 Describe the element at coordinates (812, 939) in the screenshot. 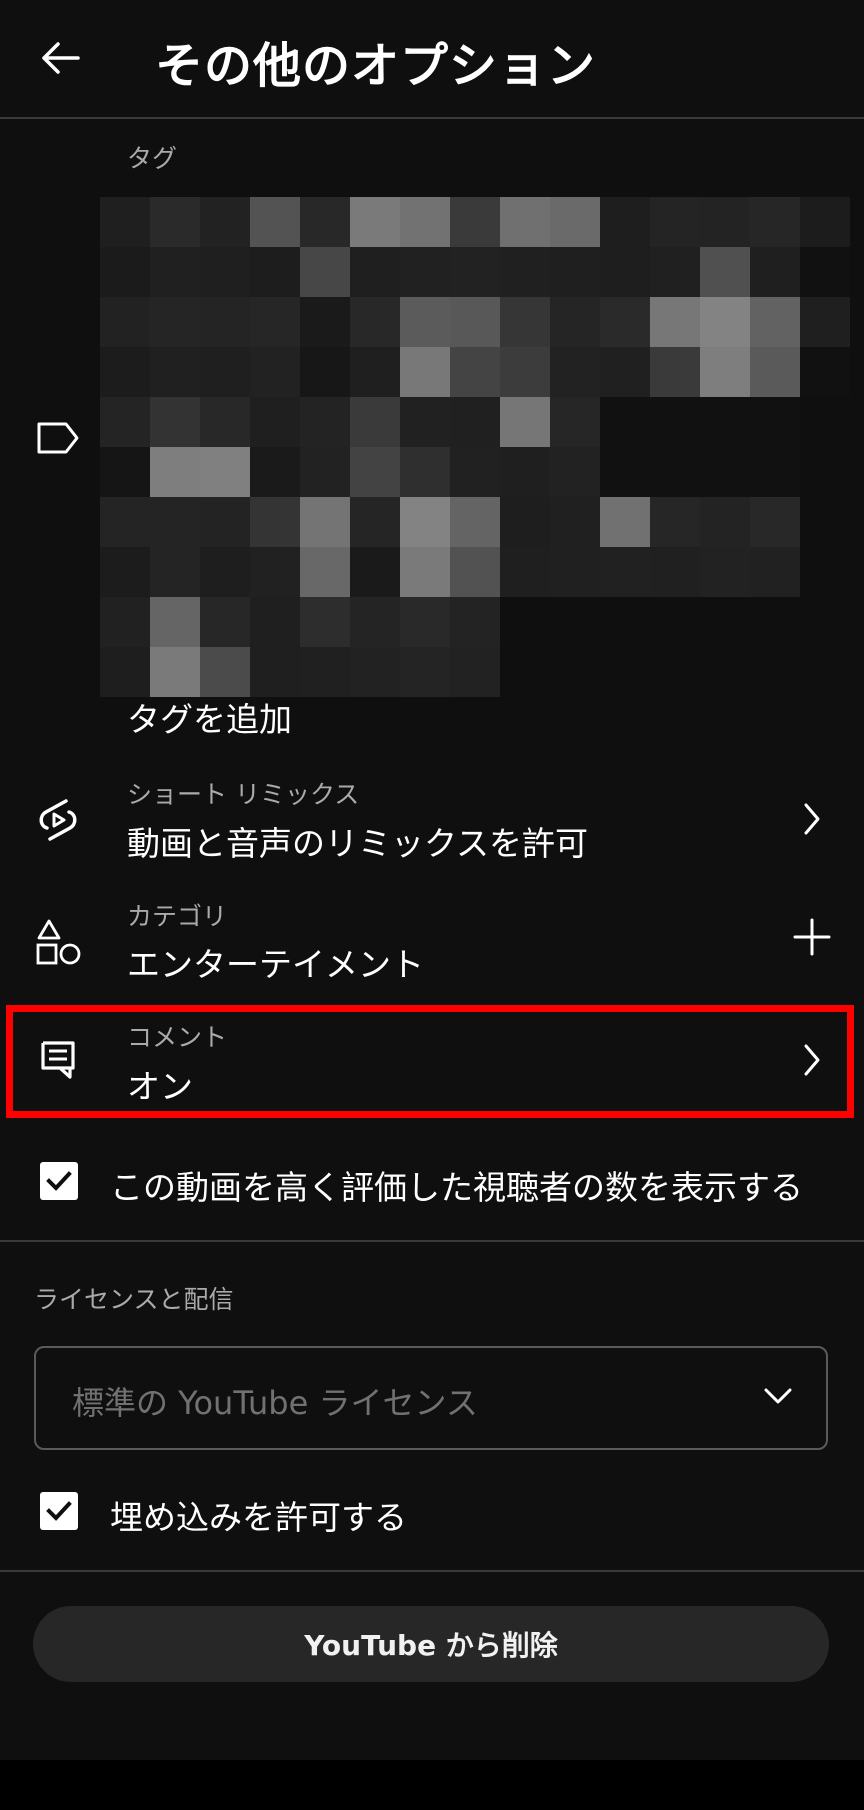

I see `plus-icon` at that location.